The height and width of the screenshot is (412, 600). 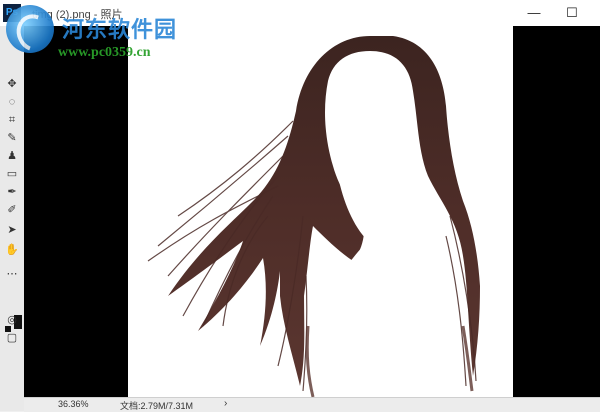 I want to click on select-arrow-icon: ➤, so click(x=12, y=230).